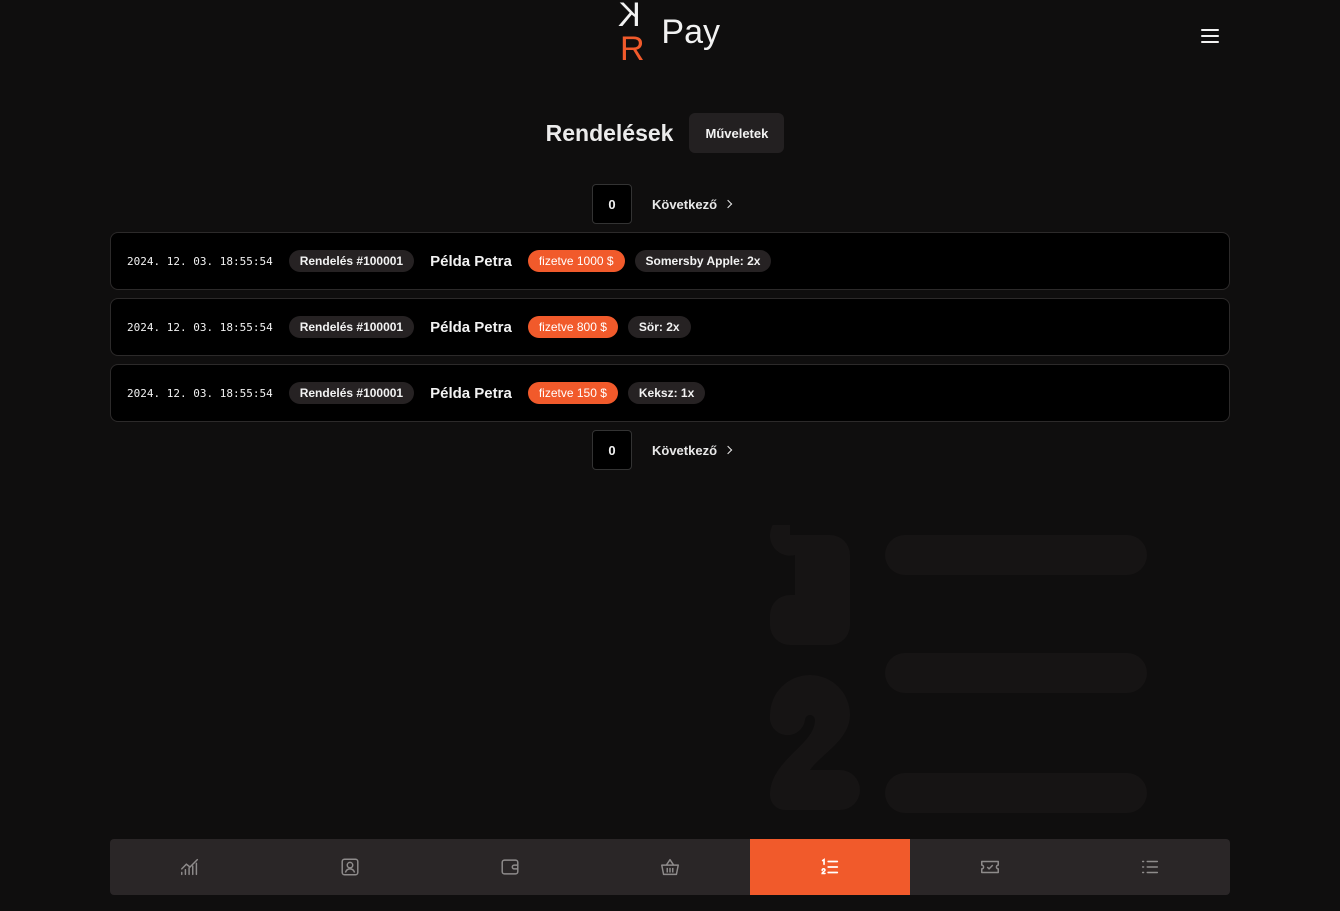 This screenshot has height=911, width=1340. I want to click on payment-status-badge: fizetve 150 $, so click(572, 393).